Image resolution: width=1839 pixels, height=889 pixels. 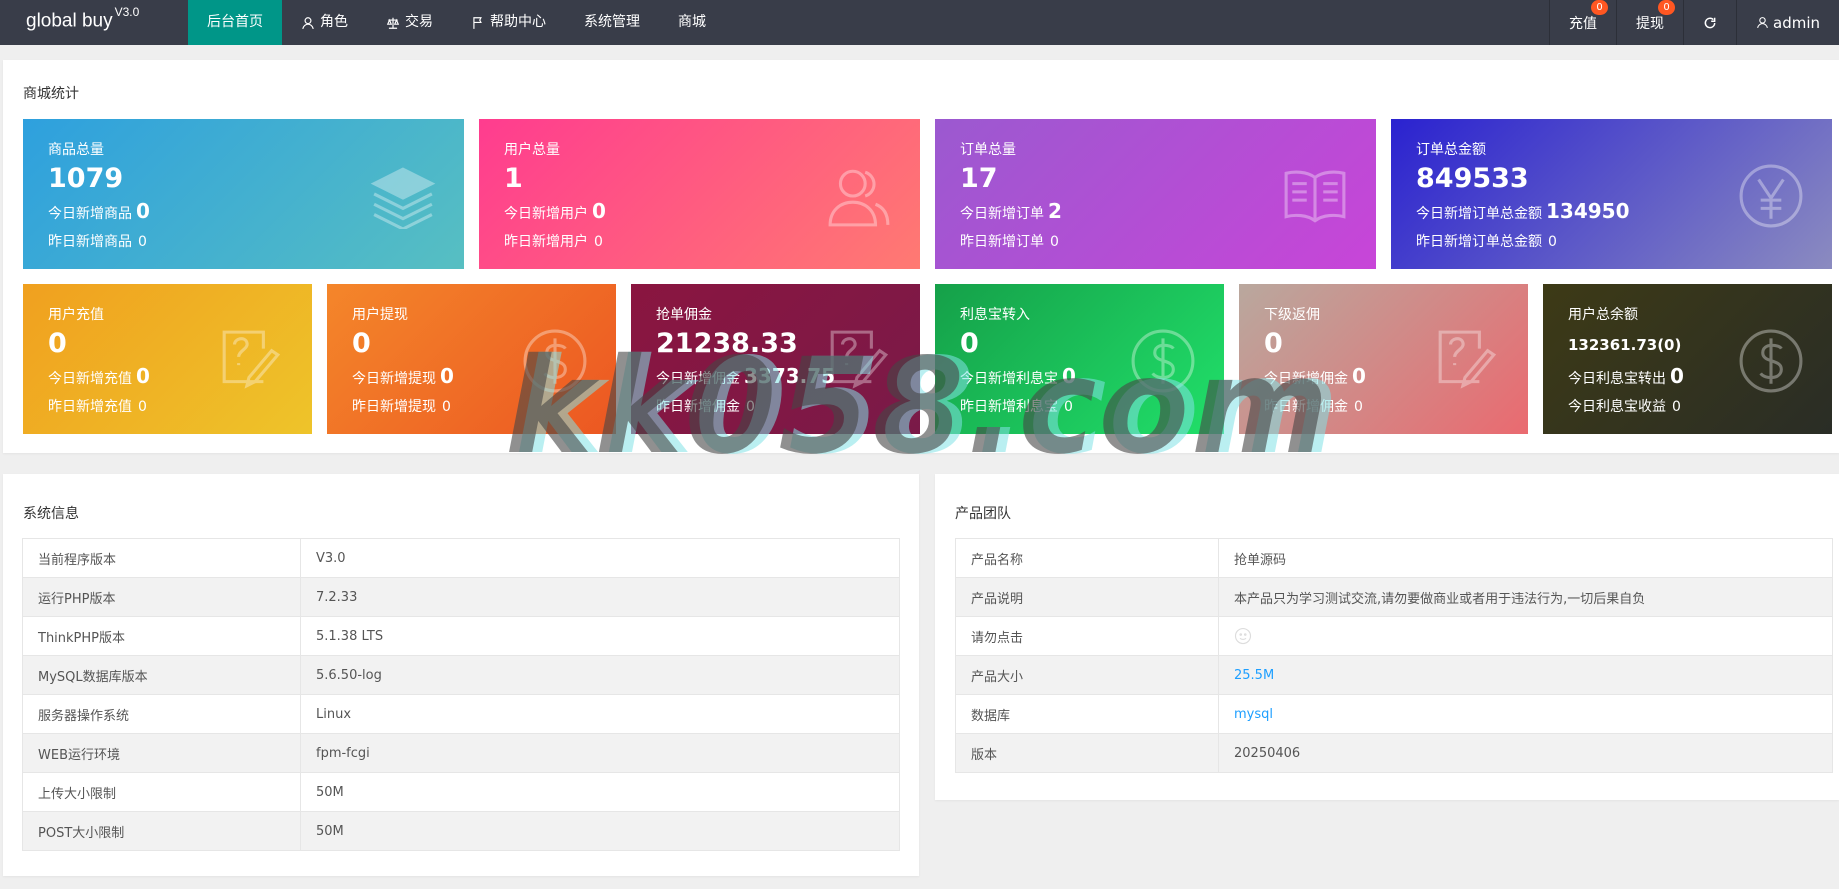 I want to click on recharge-button: 充值 0, so click(x=1582, y=22).